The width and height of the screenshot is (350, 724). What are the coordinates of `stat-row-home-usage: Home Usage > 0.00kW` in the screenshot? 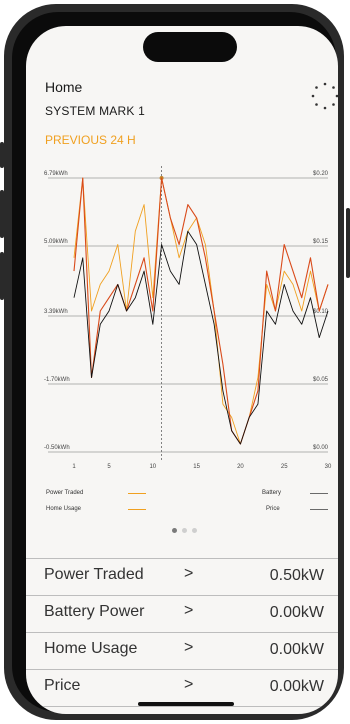 It's located at (182, 650).